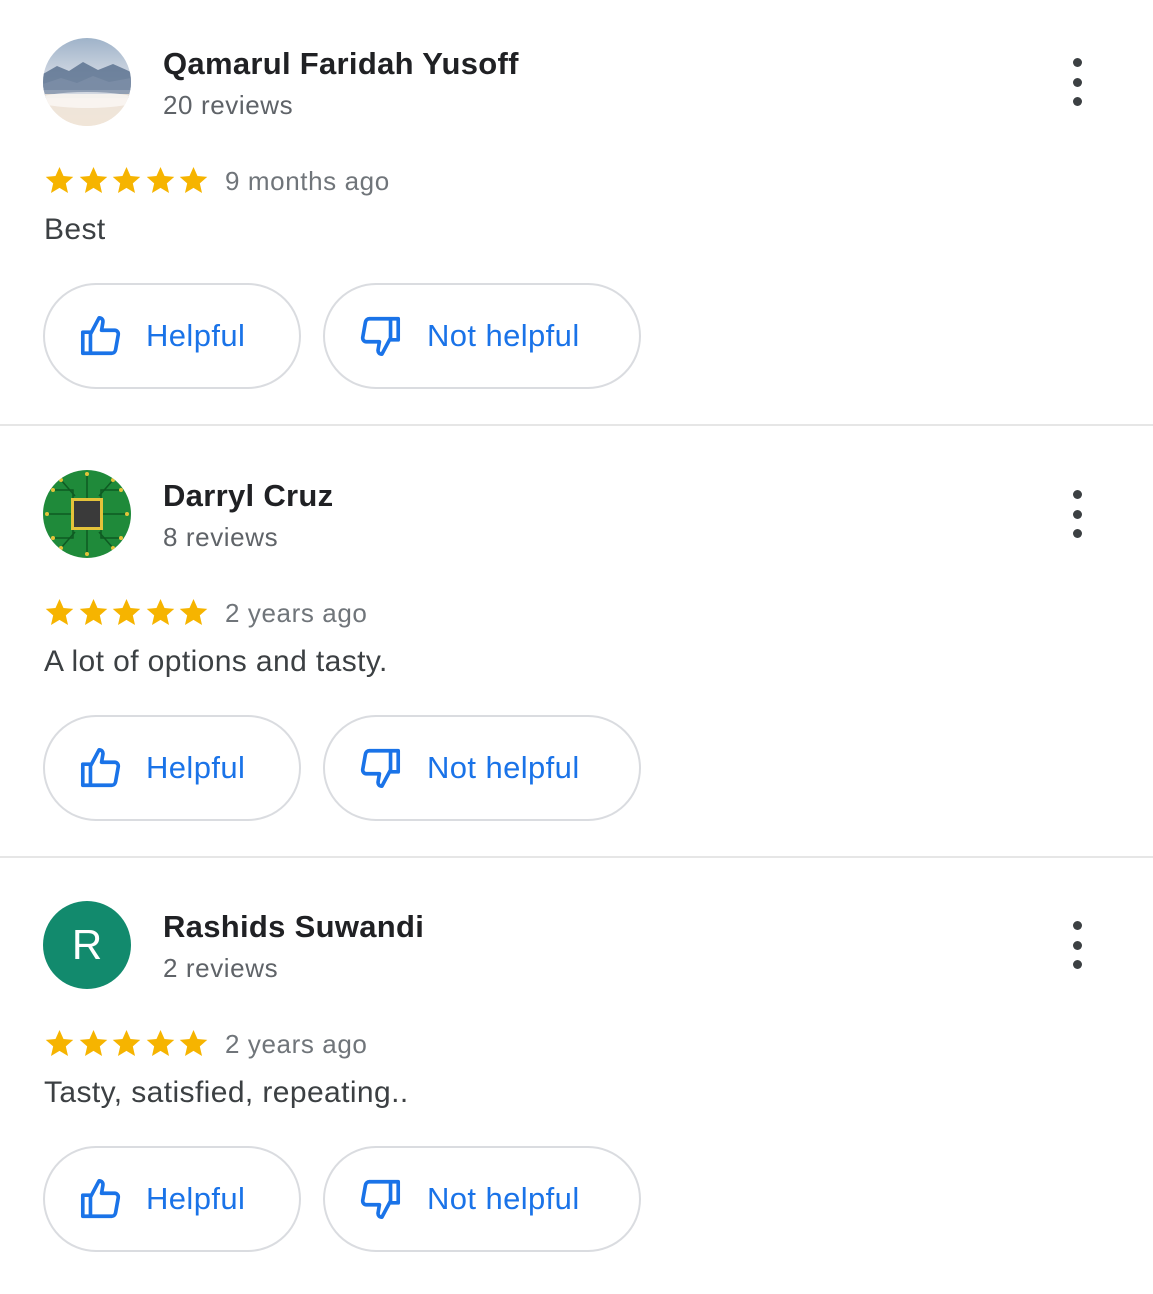 This screenshot has height=1294, width=1153. I want to click on review-text: Best, so click(75, 229).